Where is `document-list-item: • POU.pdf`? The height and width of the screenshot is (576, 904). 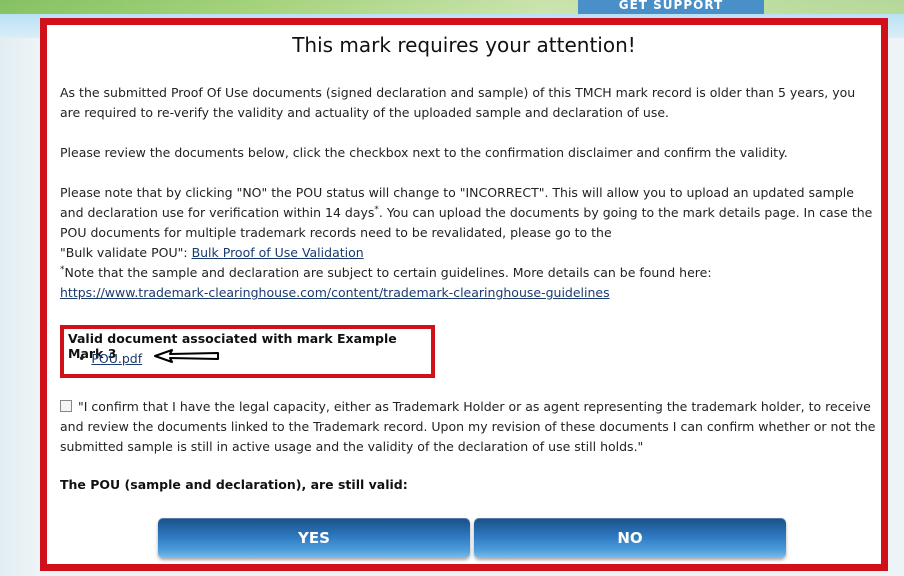
document-list-item: • POU.pdf is located at coordinates (110, 358).